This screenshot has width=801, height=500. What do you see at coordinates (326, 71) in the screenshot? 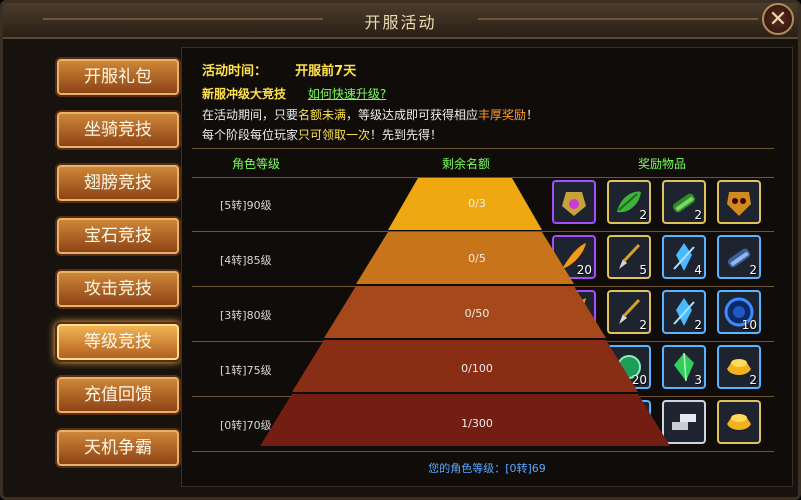
I see `time-value: 开服前7天` at bounding box center [326, 71].